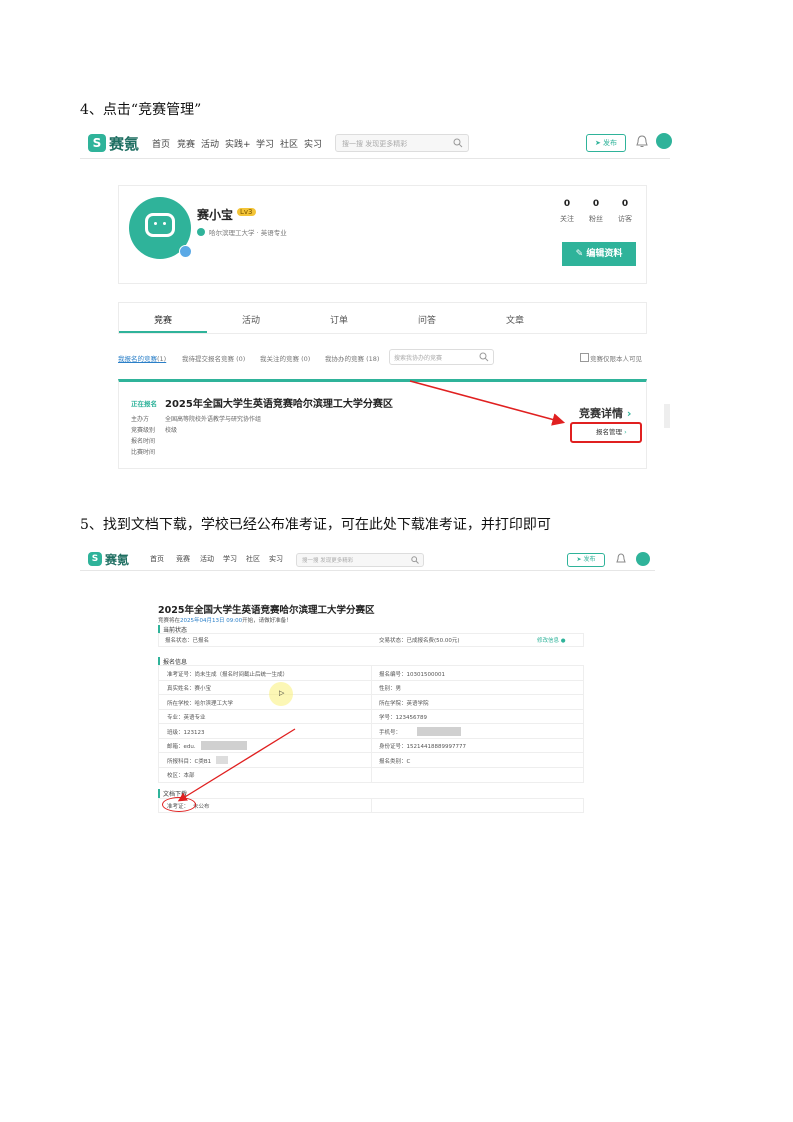  What do you see at coordinates (315, 525) in the screenshot?
I see `step-5-heading: 5、找到文档下载，学校已经公布准考证，可在此处下载准考证，并打印即可` at bounding box center [315, 525].